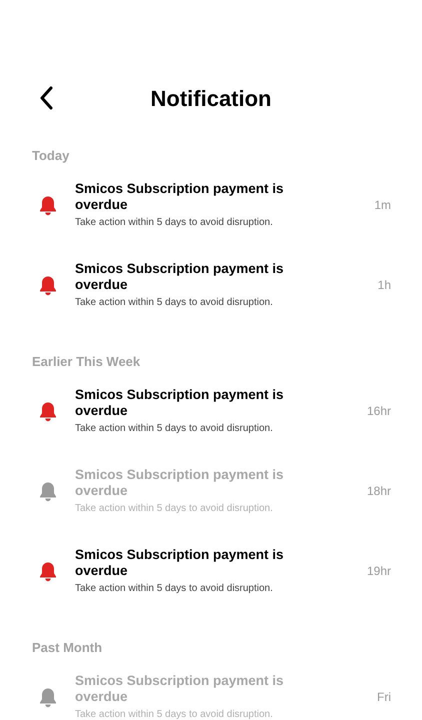 This screenshot has height=720, width=422. Describe the element at coordinates (86, 362) in the screenshot. I see `section-label: Earlier This Week` at that location.